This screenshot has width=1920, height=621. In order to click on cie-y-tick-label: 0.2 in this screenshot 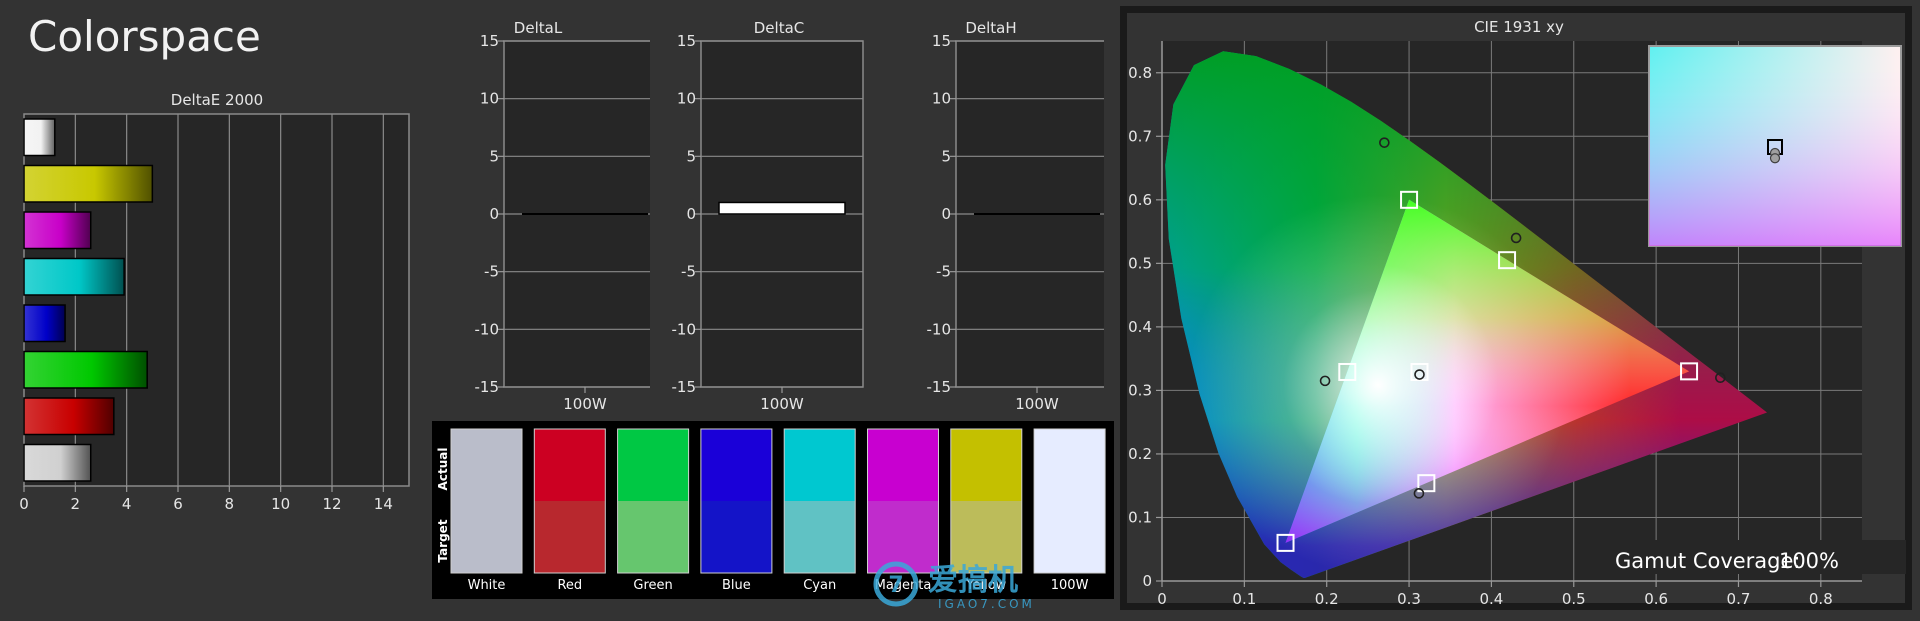, I will do `click(1140, 454)`.